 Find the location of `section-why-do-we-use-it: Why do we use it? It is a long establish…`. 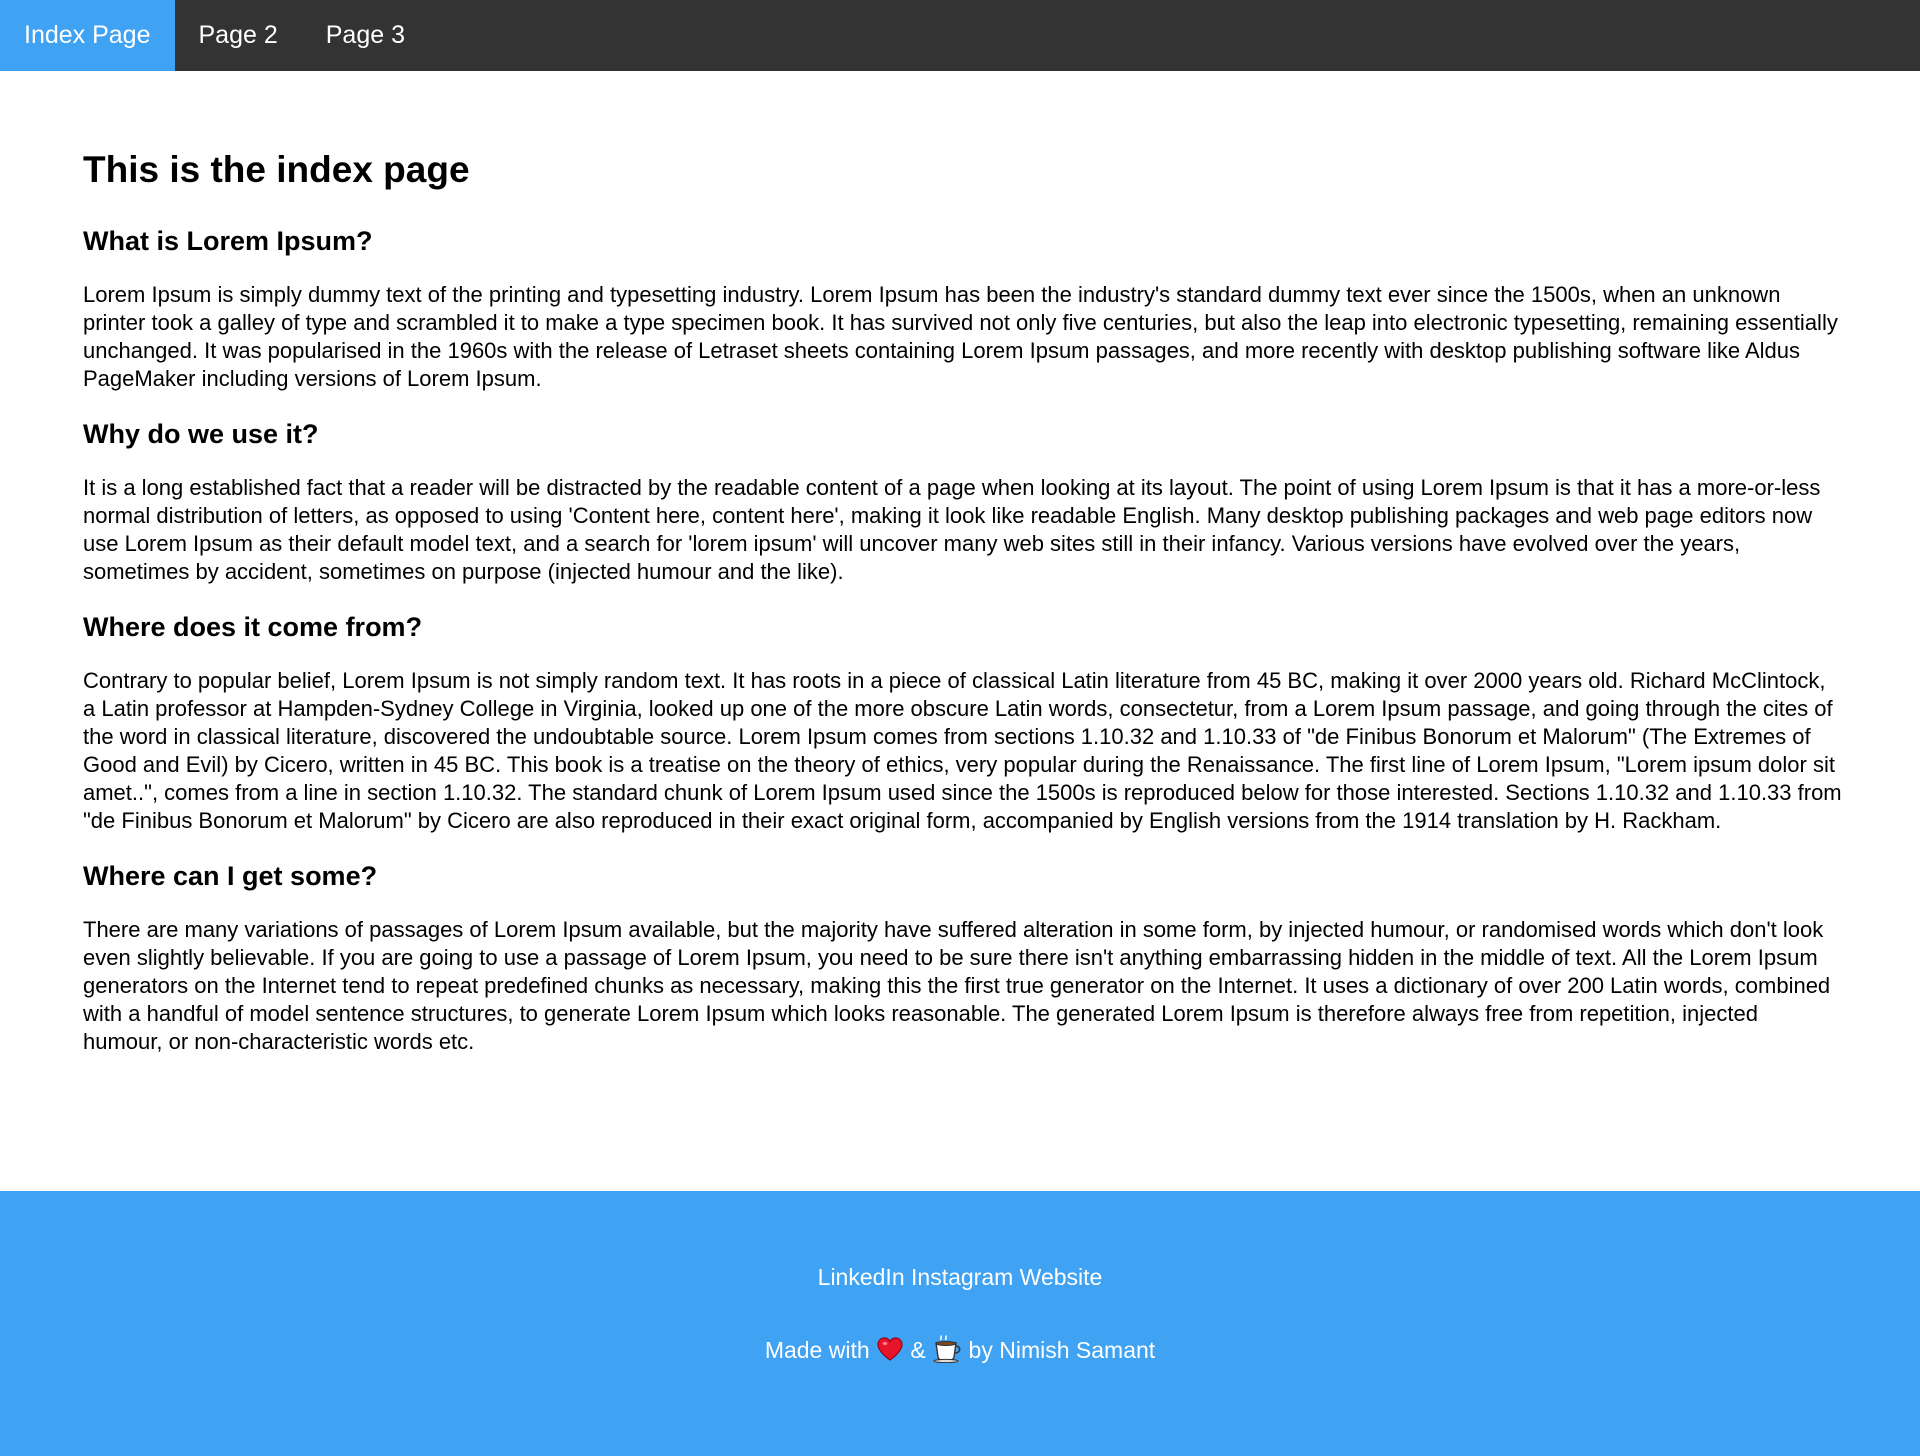

section-why-do-we-use-it: Why do we use it? It is a long establish… is located at coordinates (963, 501).